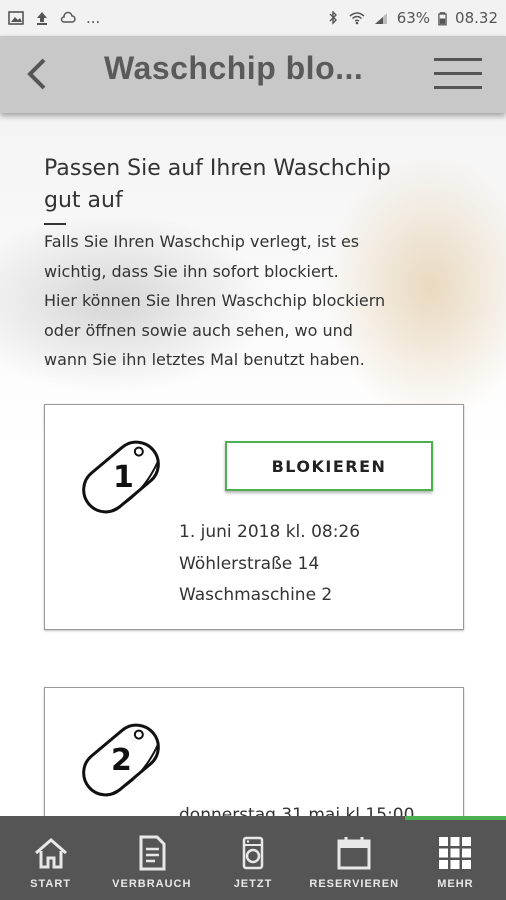  I want to click on nav-label: JETZT, so click(253, 884).